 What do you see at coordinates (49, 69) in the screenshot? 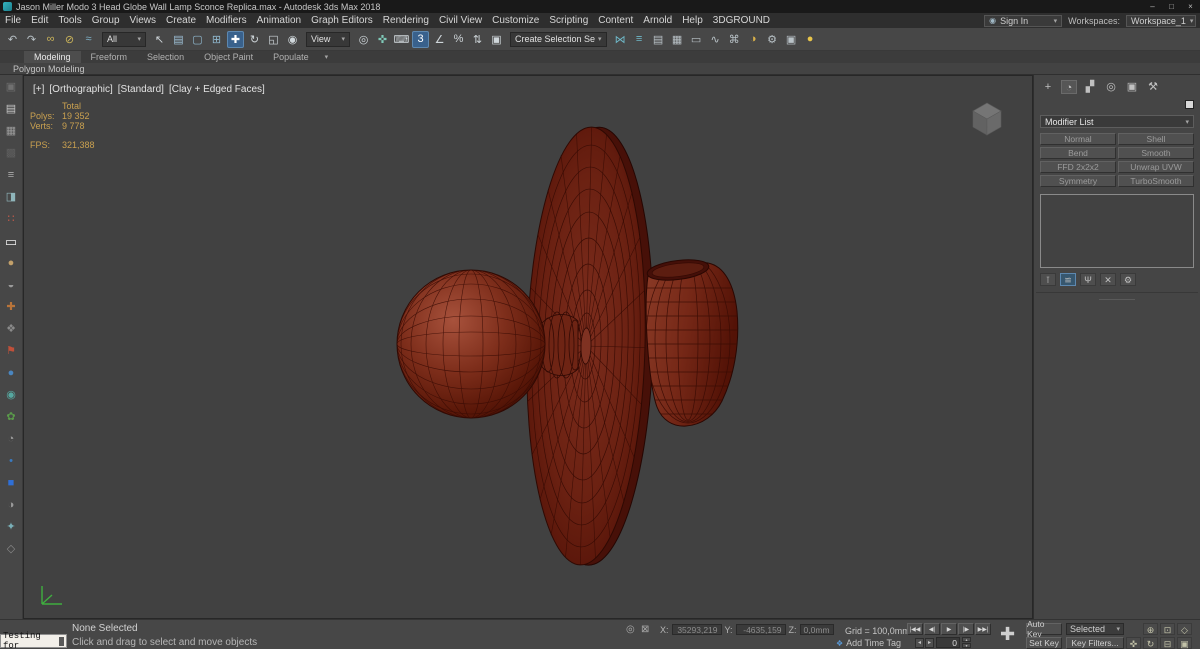
I see `polygon-modeling-panel-label: Polygon Modeling` at bounding box center [49, 69].